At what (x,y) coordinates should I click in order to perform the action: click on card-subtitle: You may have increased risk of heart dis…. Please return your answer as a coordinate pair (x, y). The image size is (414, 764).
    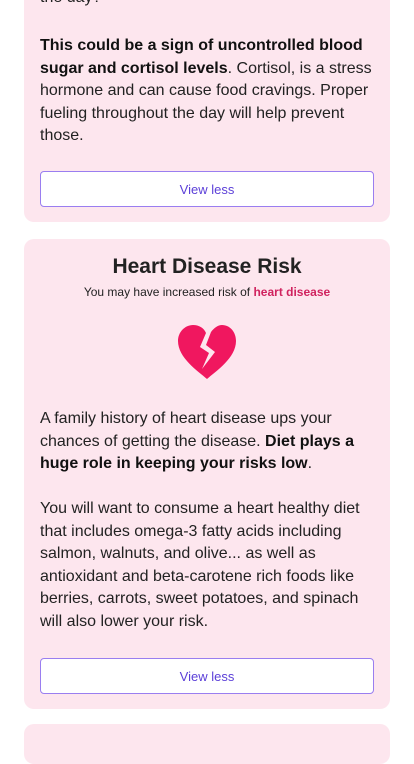
    Looking at the image, I should click on (207, 292).